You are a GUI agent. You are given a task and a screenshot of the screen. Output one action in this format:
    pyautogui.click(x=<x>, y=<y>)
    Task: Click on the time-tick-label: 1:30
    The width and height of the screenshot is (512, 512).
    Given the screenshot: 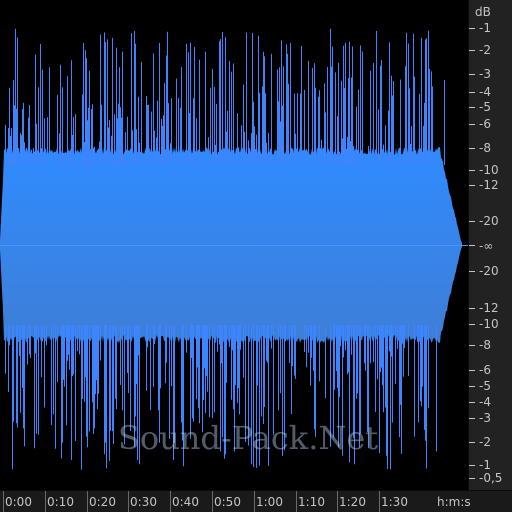 What is the action you would take?
    pyautogui.click(x=394, y=502)
    